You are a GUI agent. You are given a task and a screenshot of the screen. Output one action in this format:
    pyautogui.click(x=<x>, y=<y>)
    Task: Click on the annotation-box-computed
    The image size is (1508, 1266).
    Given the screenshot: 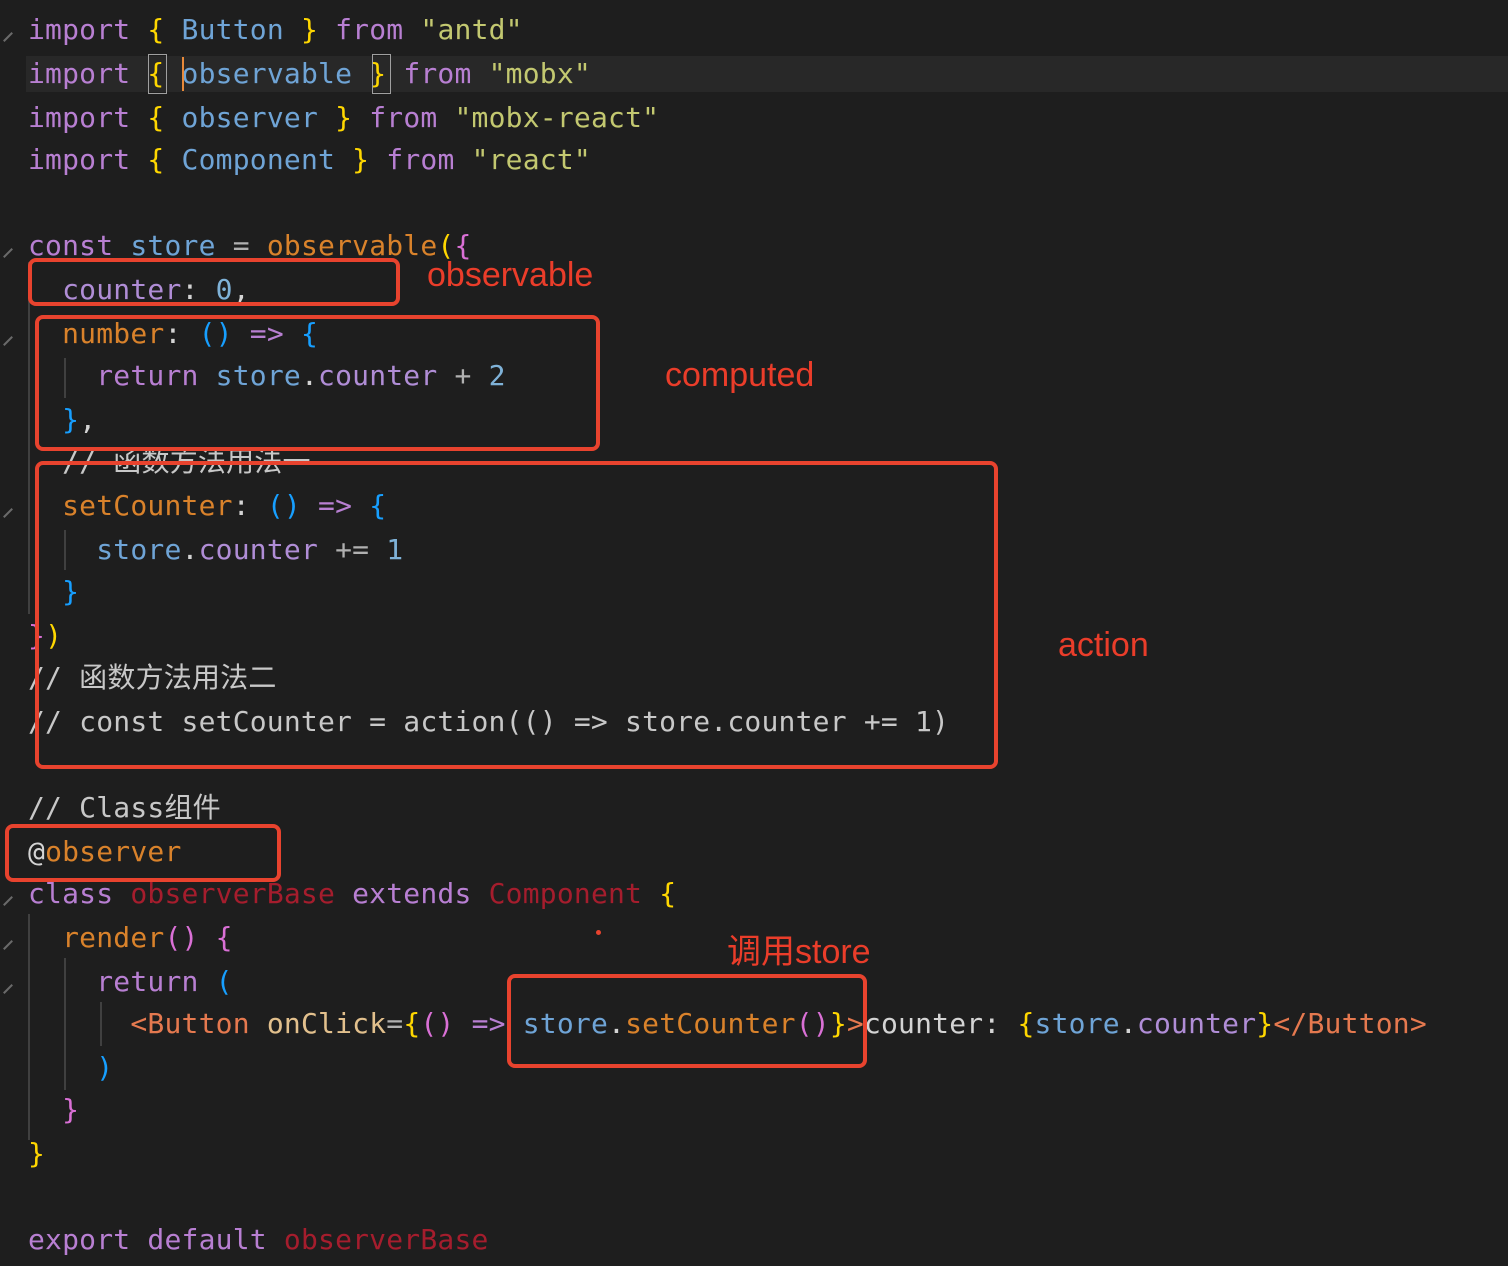 What is the action you would take?
    pyautogui.click(x=317, y=383)
    